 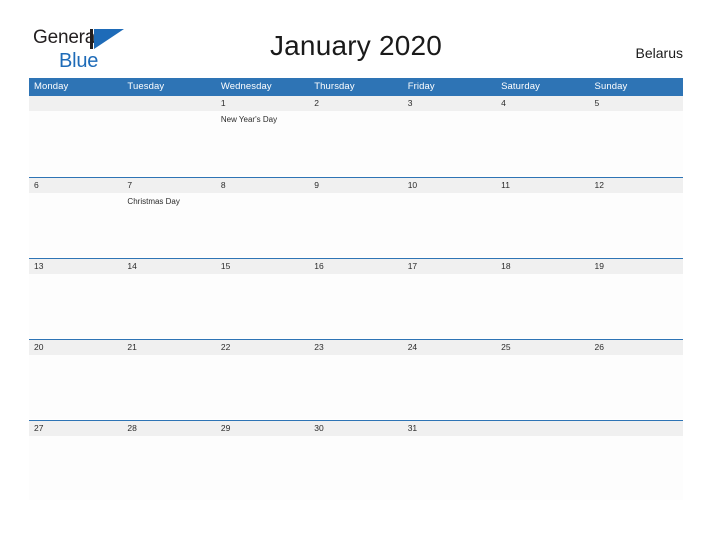 What do you see at coordinates (520, 86) in the screenshot?
I see `weekday-header-saturday: Saturday` at bounding box center [520, 86].